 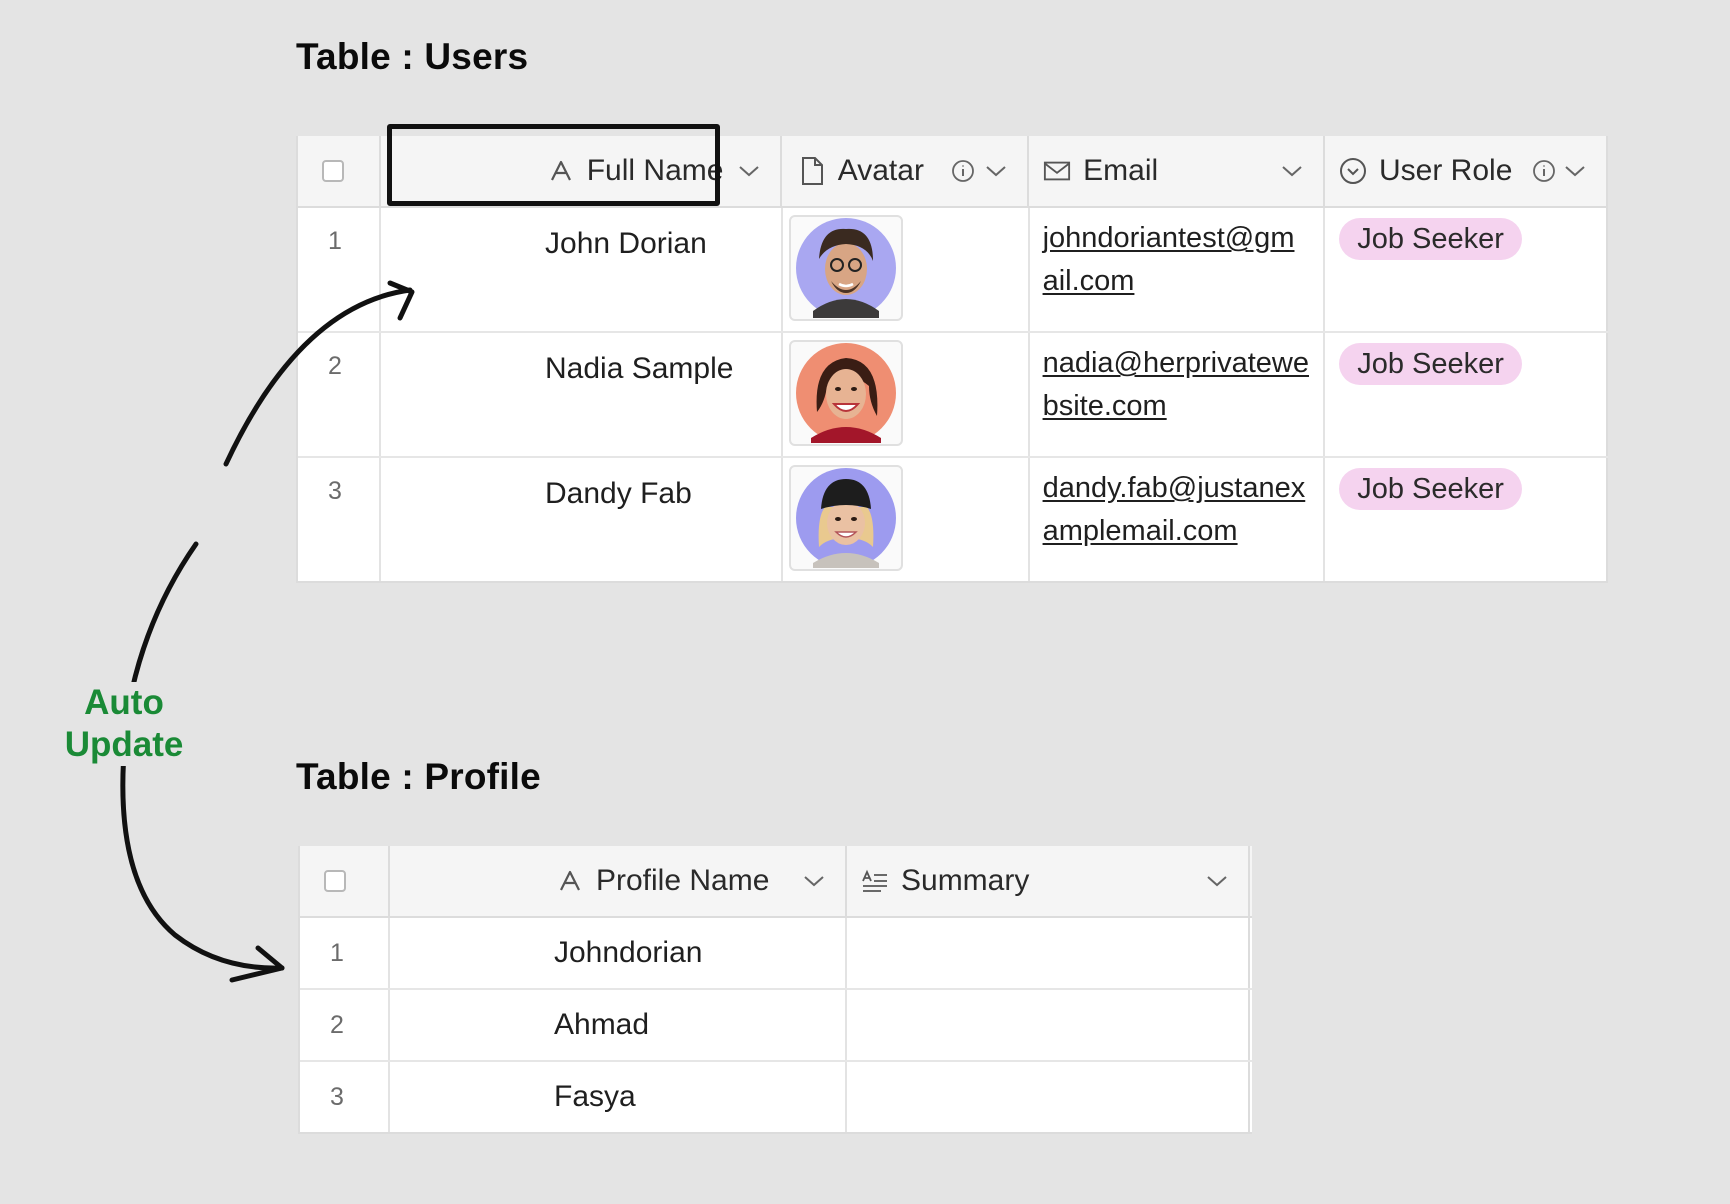 What do you see at coordinates (124, 724) in the screenshot?
I see `auto-update-label: Auto Update` at bounding box center [124, 724].